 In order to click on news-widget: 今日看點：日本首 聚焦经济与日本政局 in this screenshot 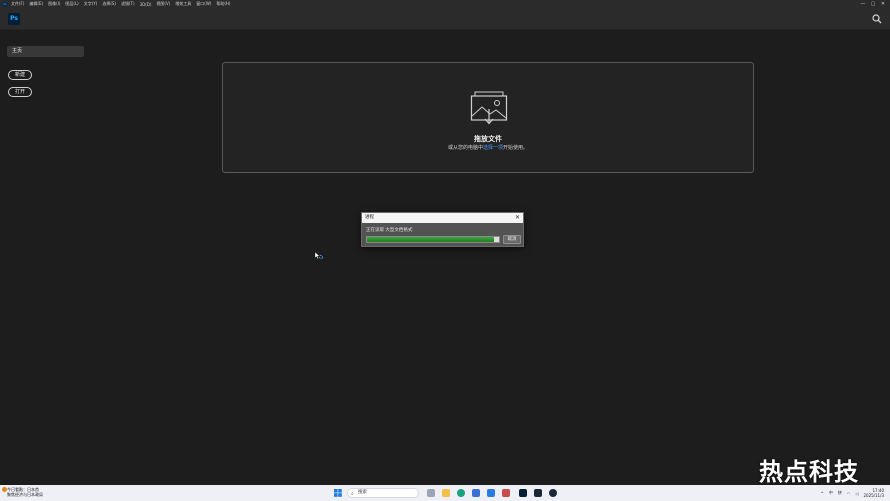, I will do `click(22, 492)`.